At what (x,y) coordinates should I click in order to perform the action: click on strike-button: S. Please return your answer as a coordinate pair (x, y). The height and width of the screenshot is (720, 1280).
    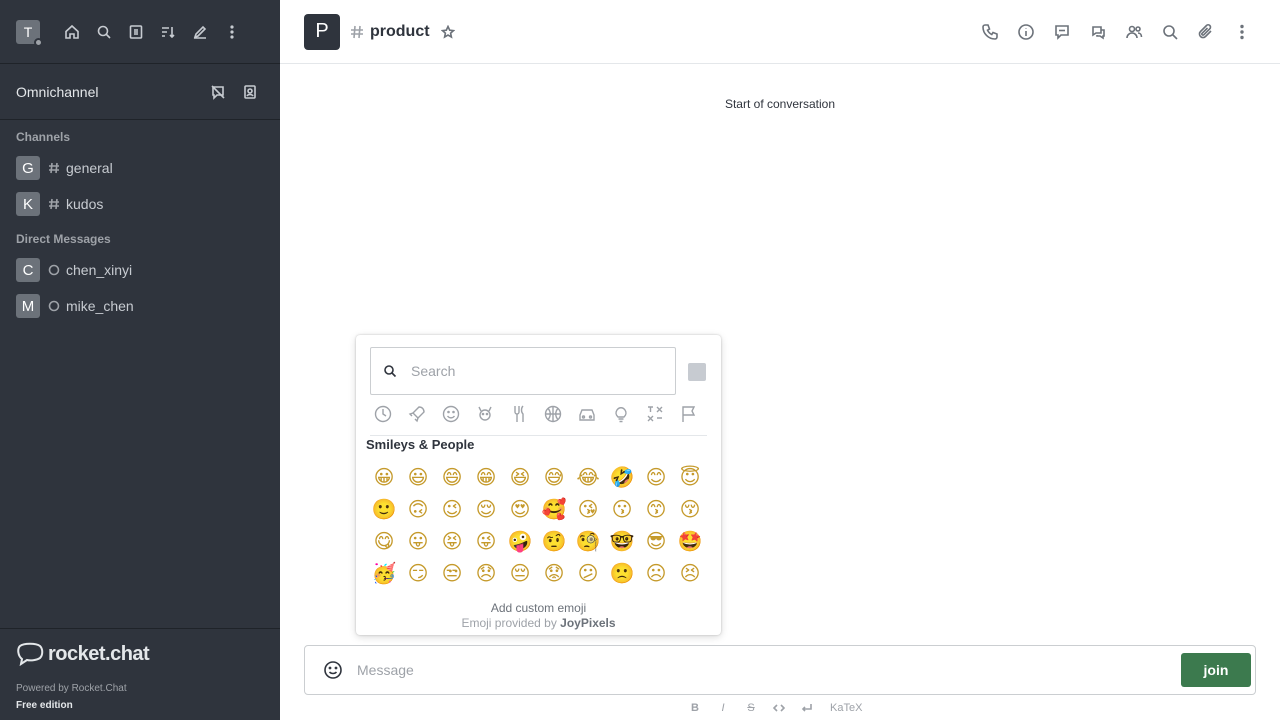
    Looking at the image, I should click on (751, 708).